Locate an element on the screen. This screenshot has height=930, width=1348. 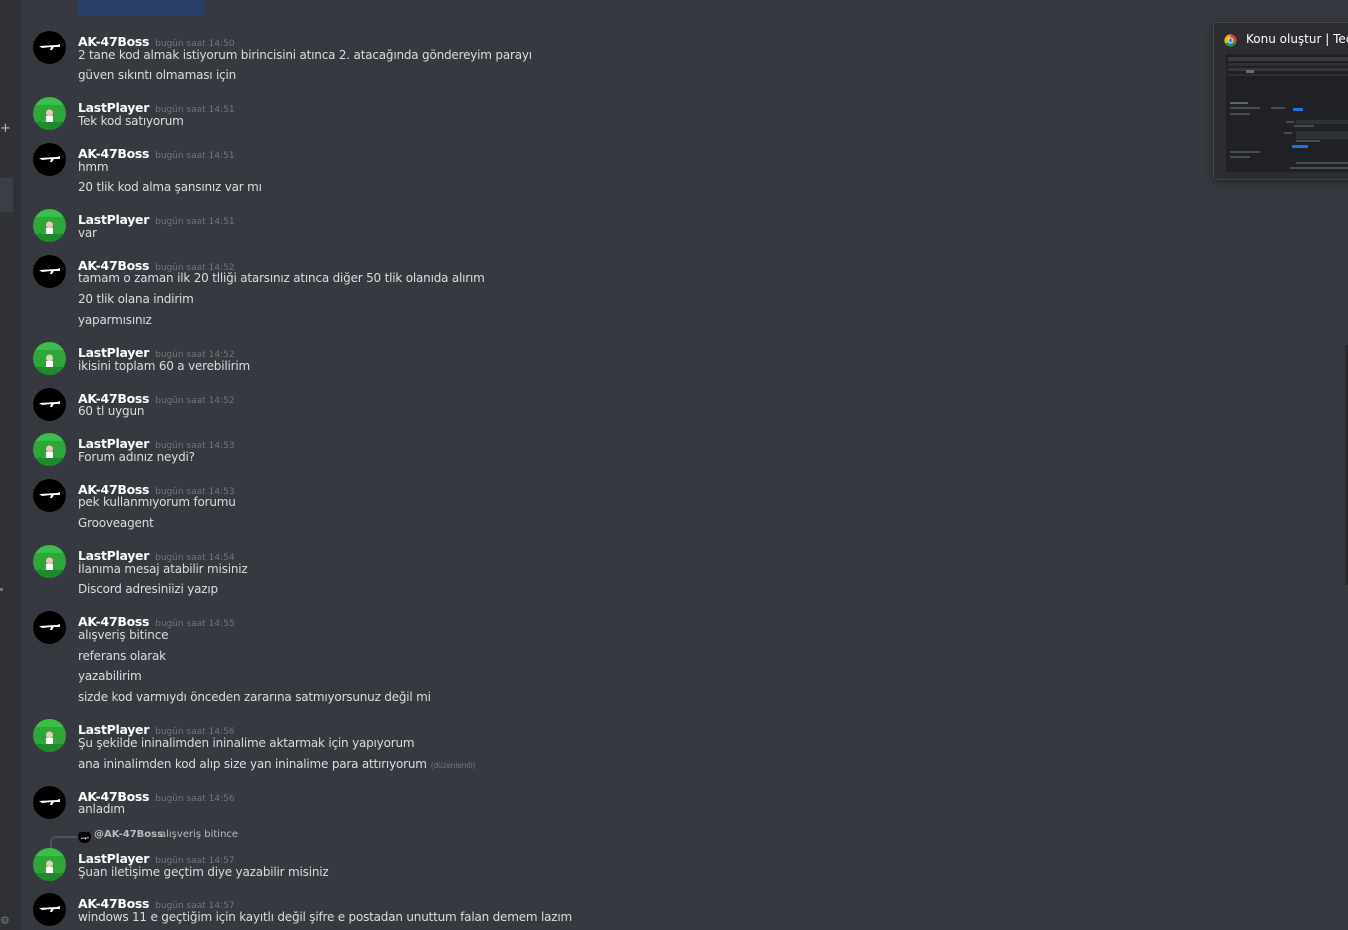
message-text: alışveriş bitince is located at coordinates (123, 635).